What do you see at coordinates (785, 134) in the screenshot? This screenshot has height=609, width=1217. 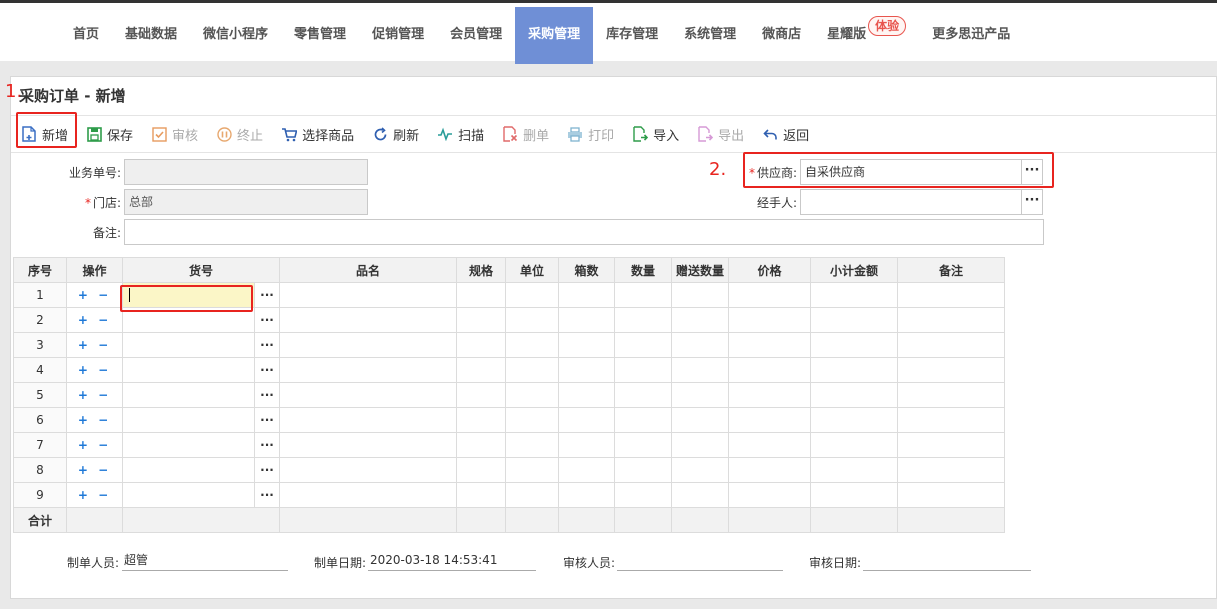 I see `back-button: 返回` at bounding box center [785, 134].